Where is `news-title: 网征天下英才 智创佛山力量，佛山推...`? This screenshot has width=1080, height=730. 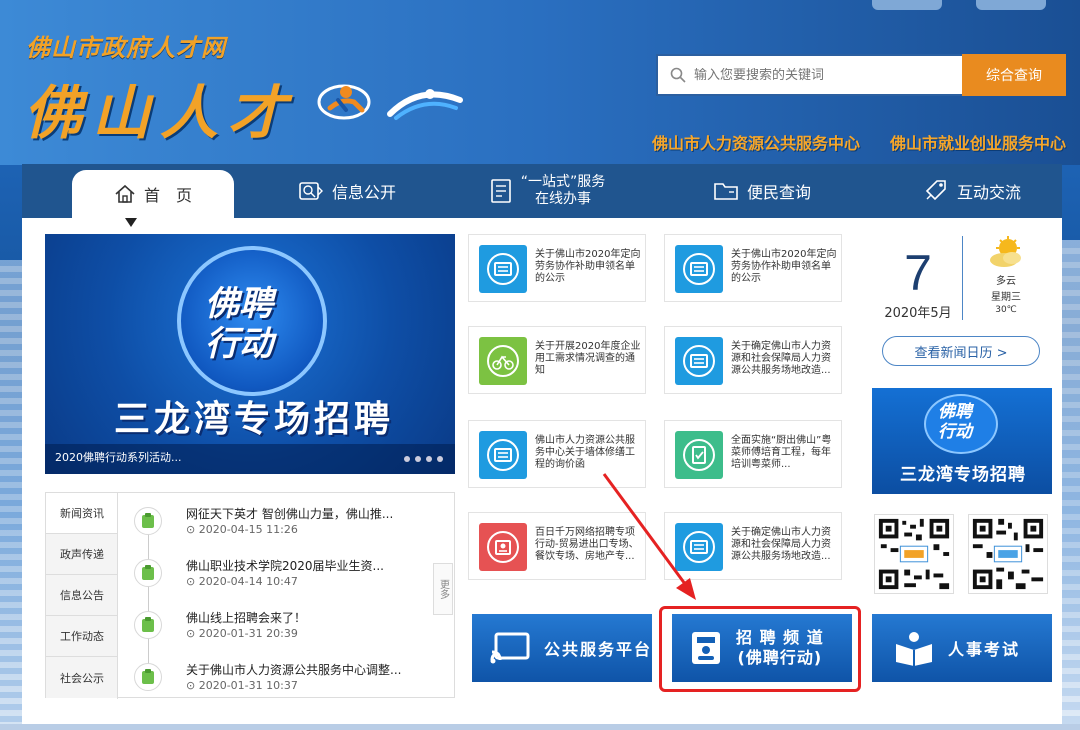 news-title: 网征天下英才 智创佛山力量，佛山推... is located at coordinates (290, 514).